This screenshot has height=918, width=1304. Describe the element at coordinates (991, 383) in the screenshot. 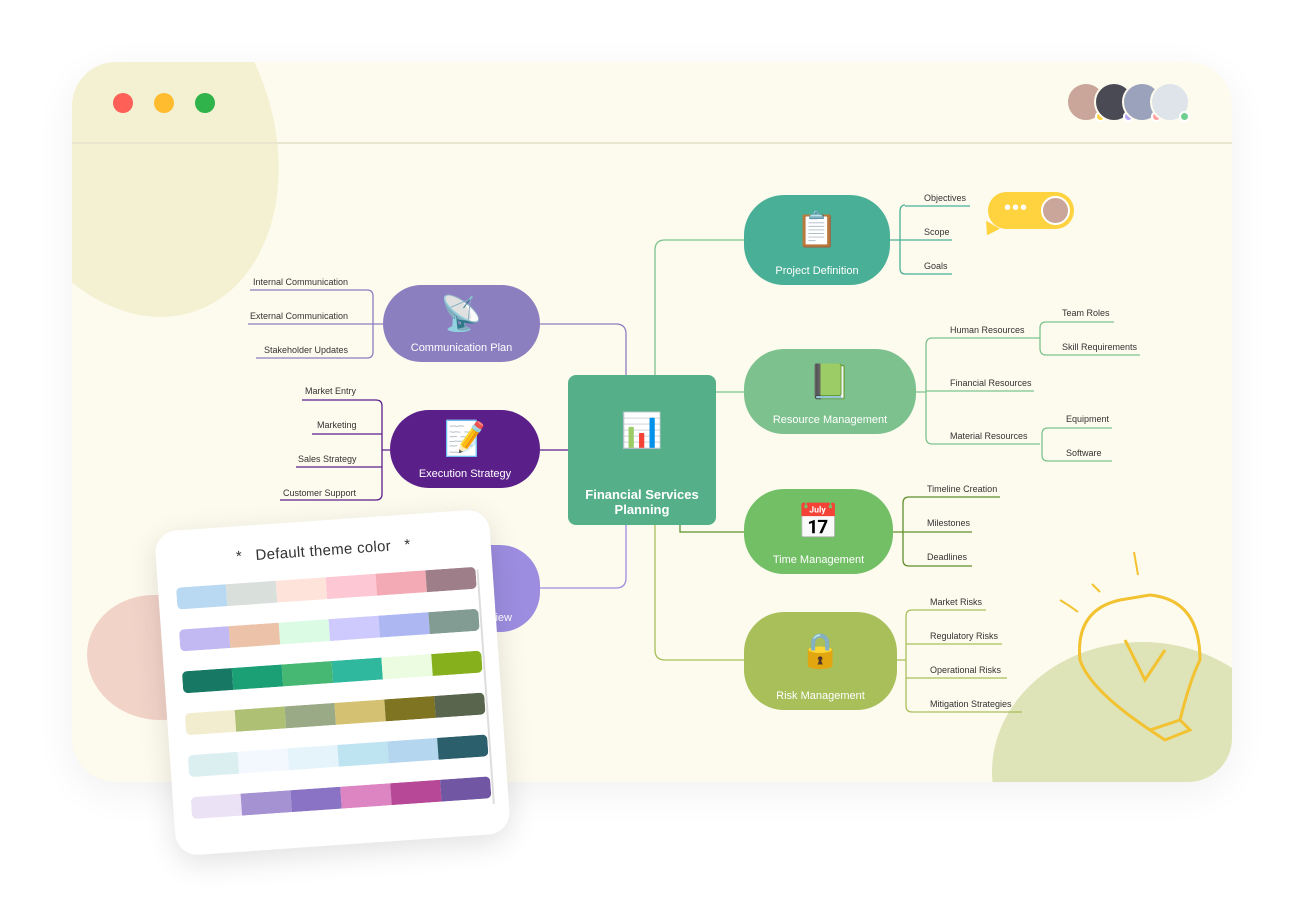

I see `leaf-node: Financial Resources` at that location.